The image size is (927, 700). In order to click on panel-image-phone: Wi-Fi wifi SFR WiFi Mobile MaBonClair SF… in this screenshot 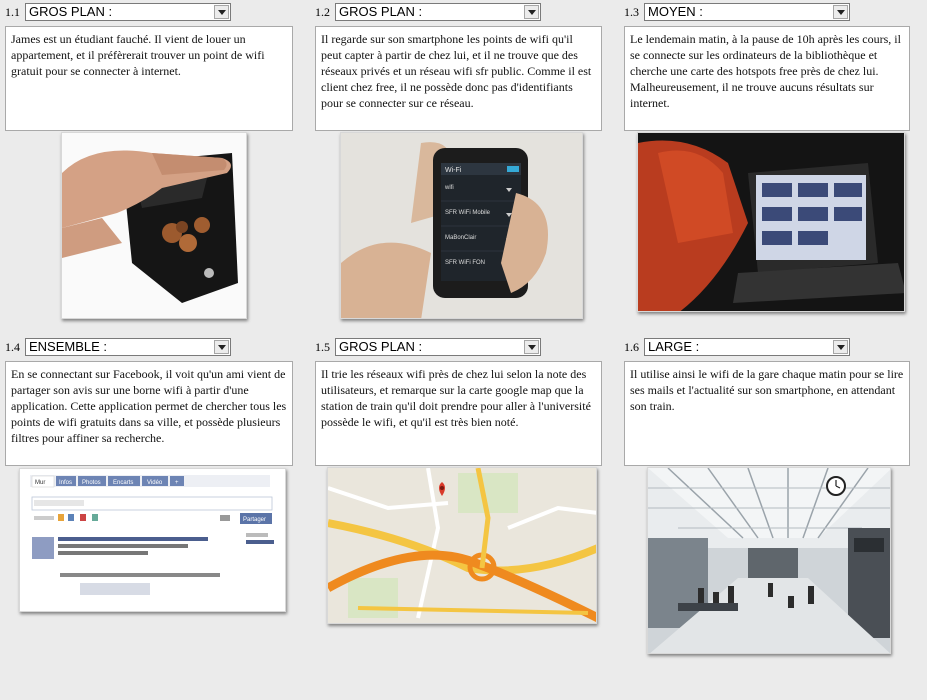, I will do `click(461, 225)`.